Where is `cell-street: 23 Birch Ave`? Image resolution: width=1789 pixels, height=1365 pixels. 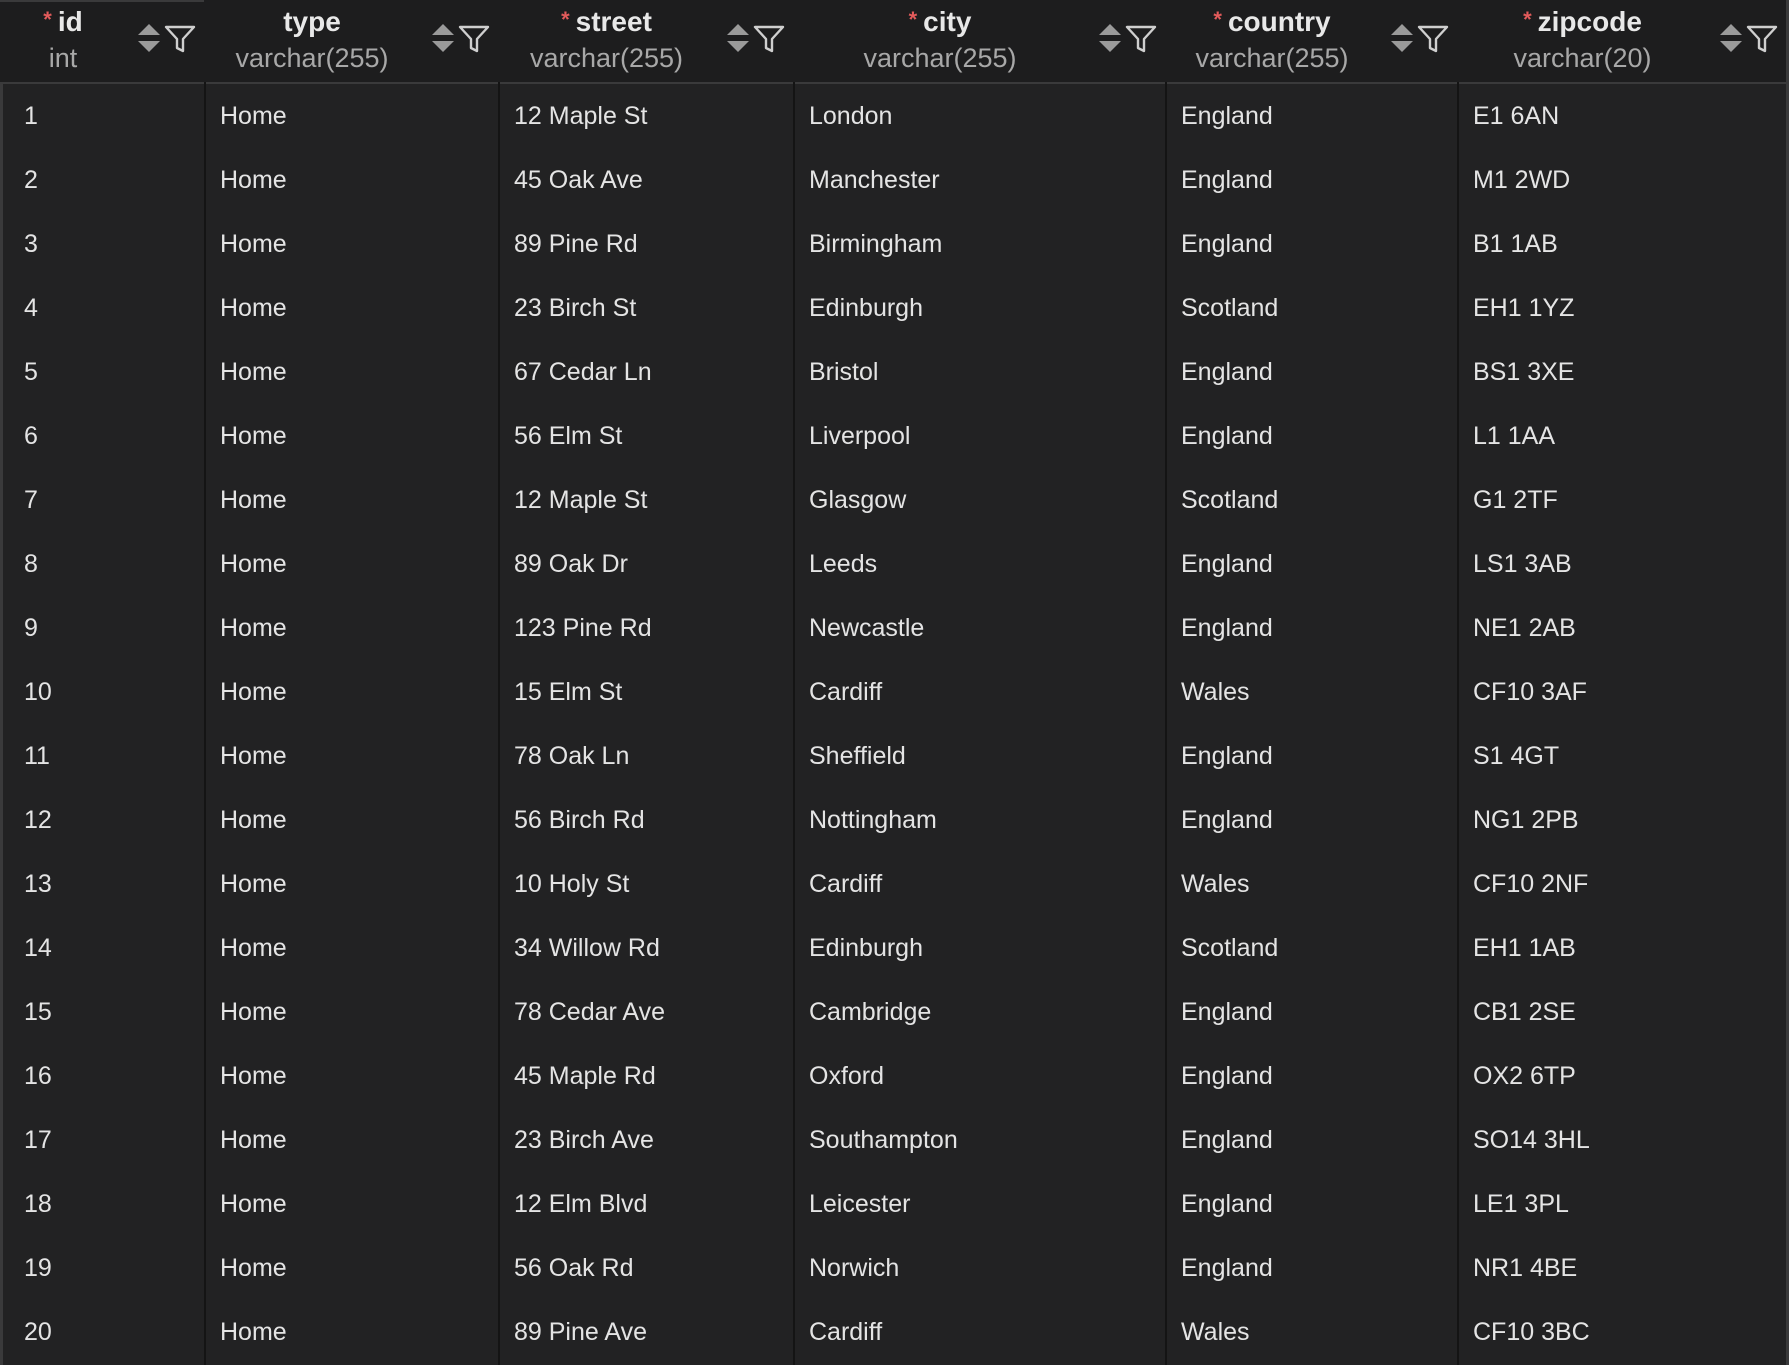 cell-street: 23 Birch Ave is located at coordinates (650, 1140).